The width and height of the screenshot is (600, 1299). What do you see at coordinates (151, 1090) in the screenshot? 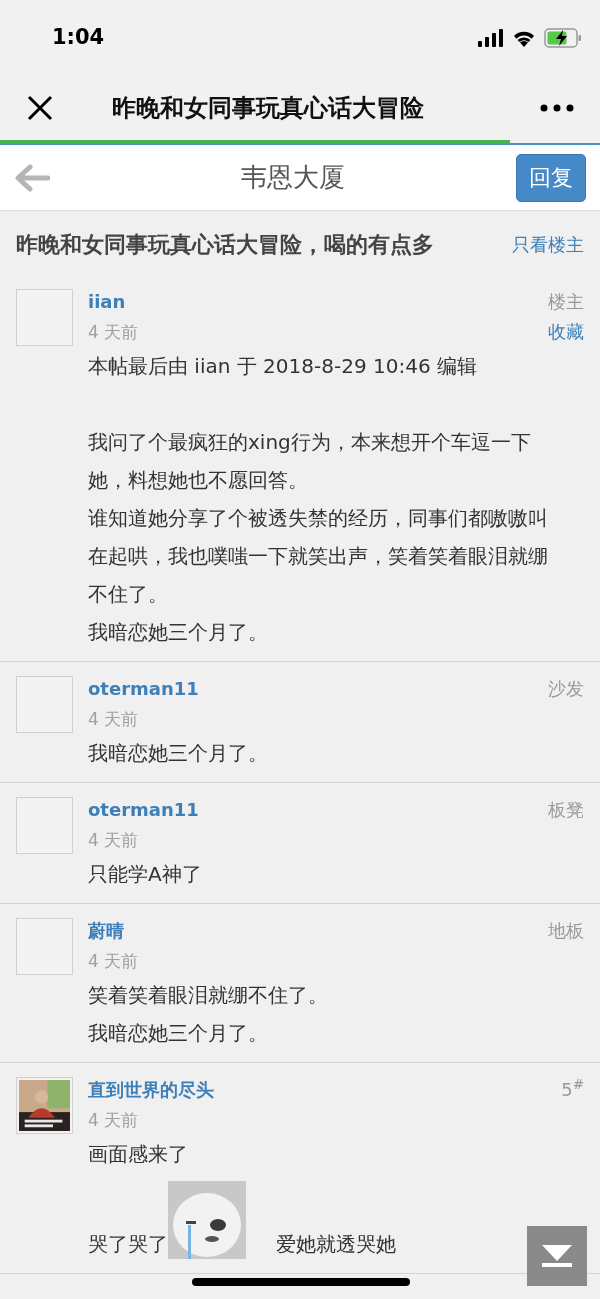
I see `author-name: 直到世界的尽头` at bounding box center [151, 1090].